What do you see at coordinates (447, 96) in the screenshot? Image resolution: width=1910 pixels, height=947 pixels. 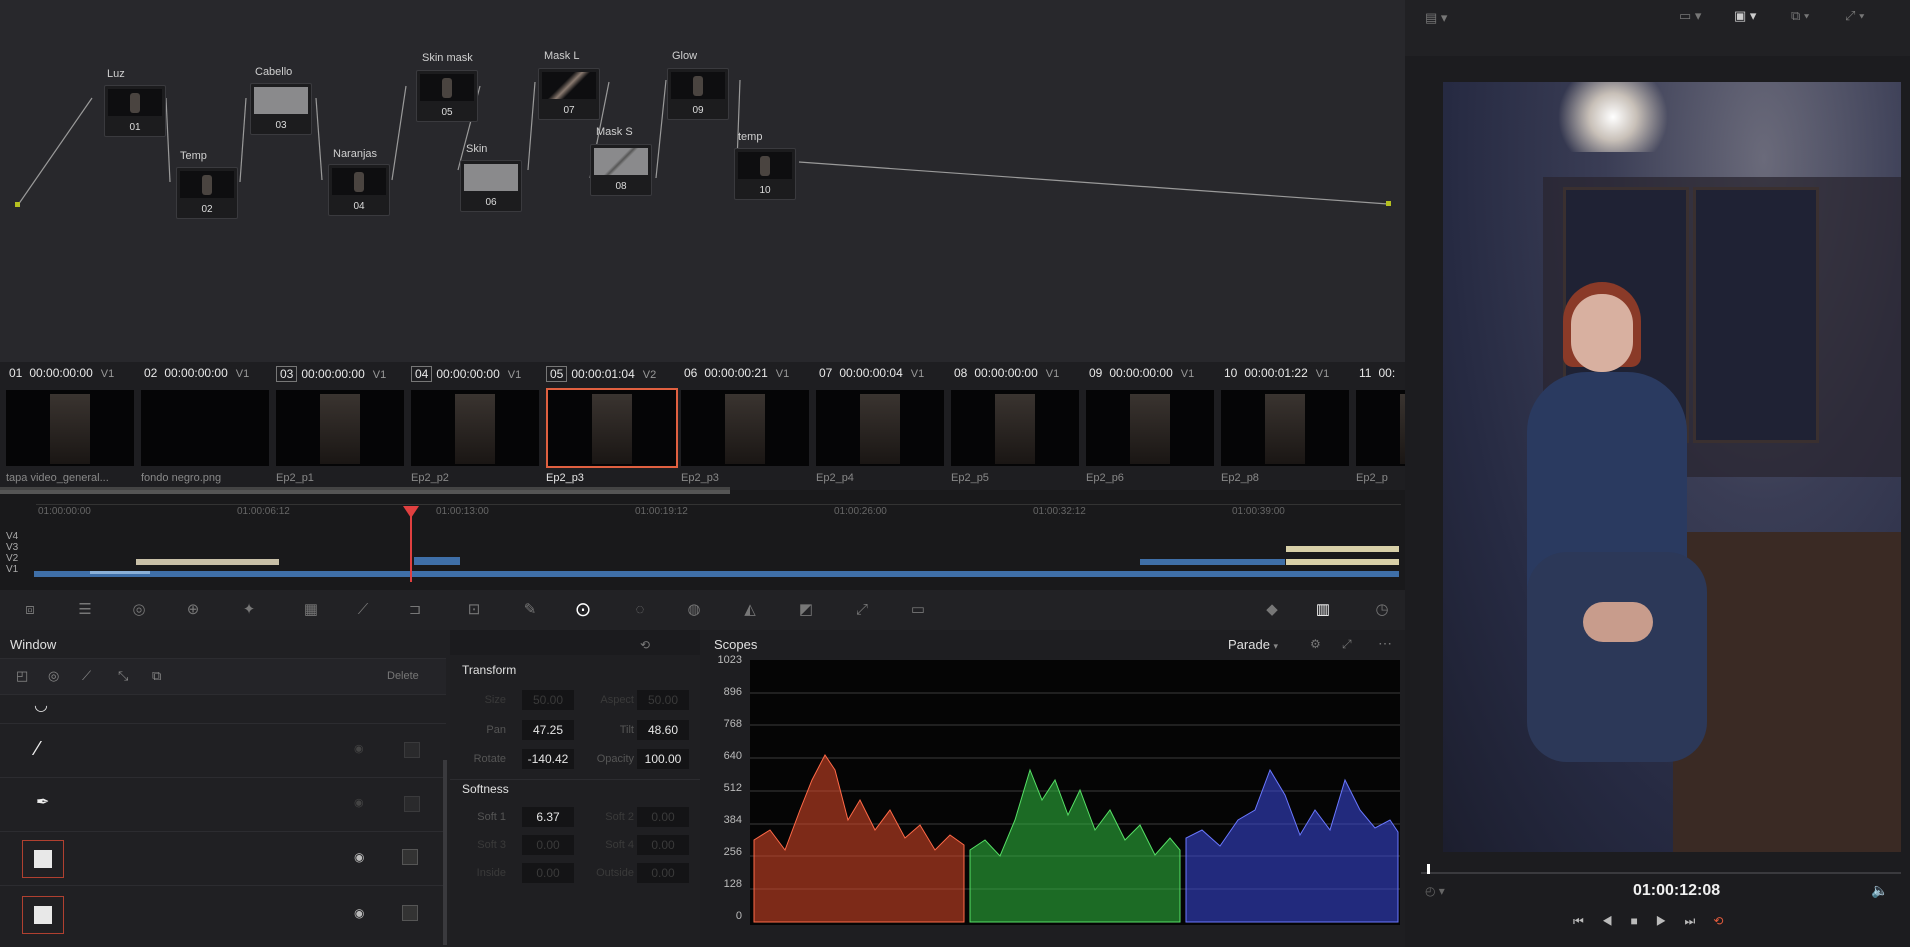 I see `node-05: 05` at bounding box center [447, 96].